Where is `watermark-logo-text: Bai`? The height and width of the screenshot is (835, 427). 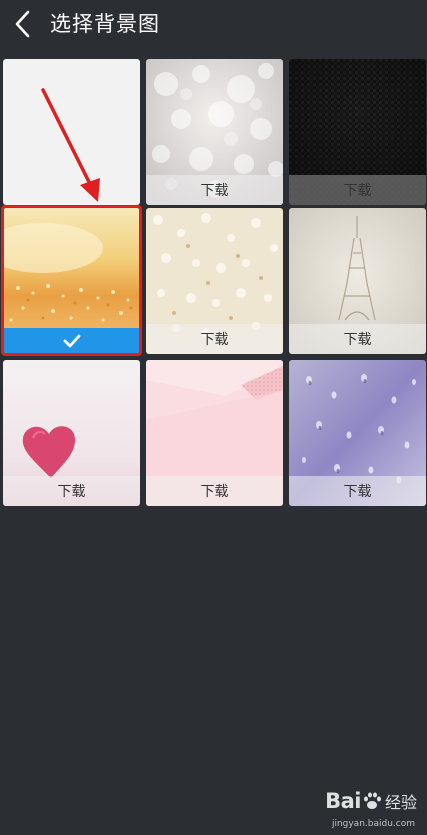
watermark-logo-text: Bai is located at coordinates (343, 801).